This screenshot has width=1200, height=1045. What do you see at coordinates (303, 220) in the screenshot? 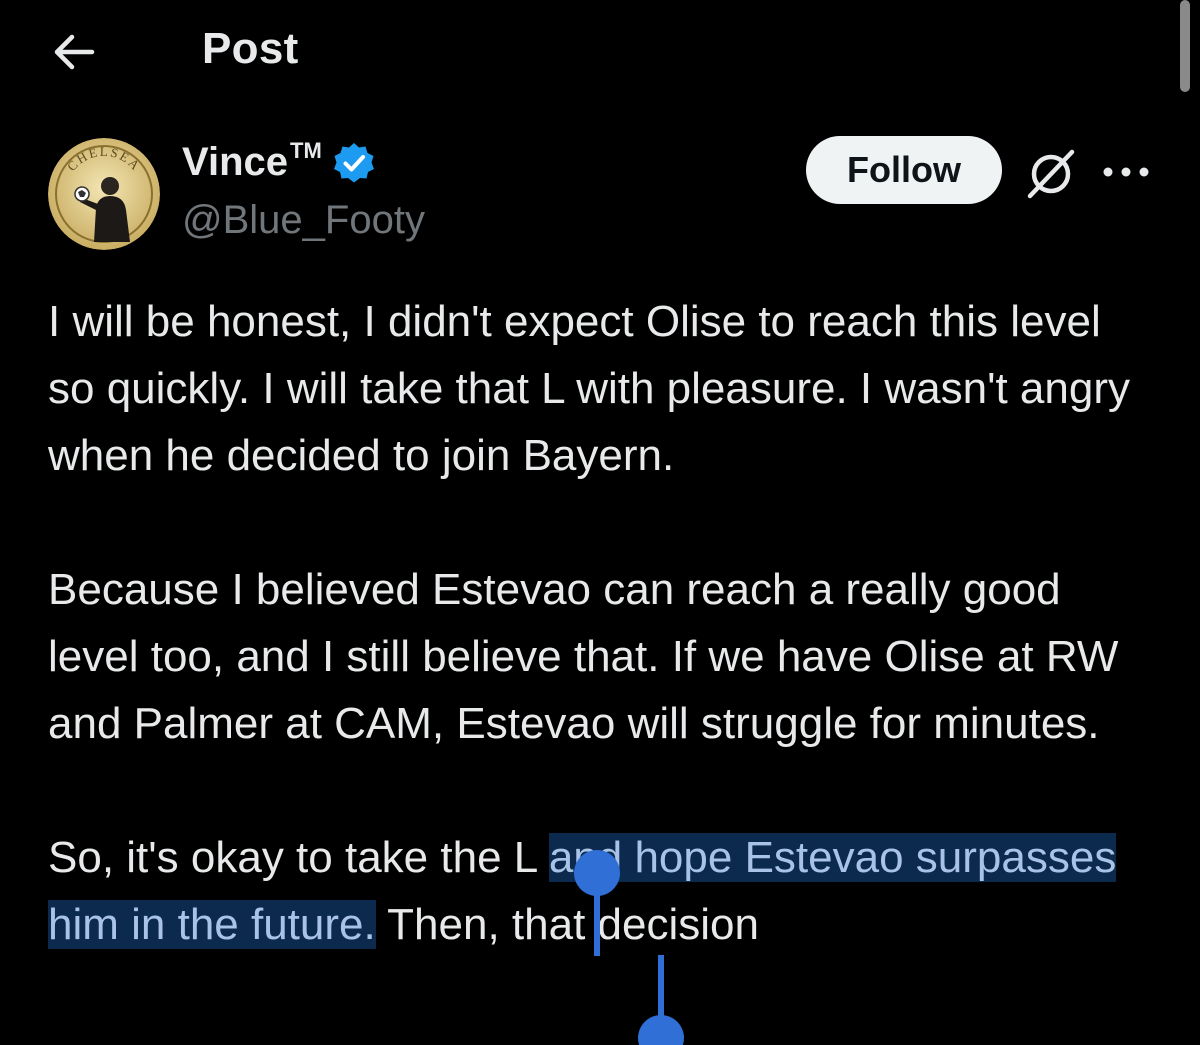
I see `author-handle: @Blue_Footy` at bounding box center [303, 220].